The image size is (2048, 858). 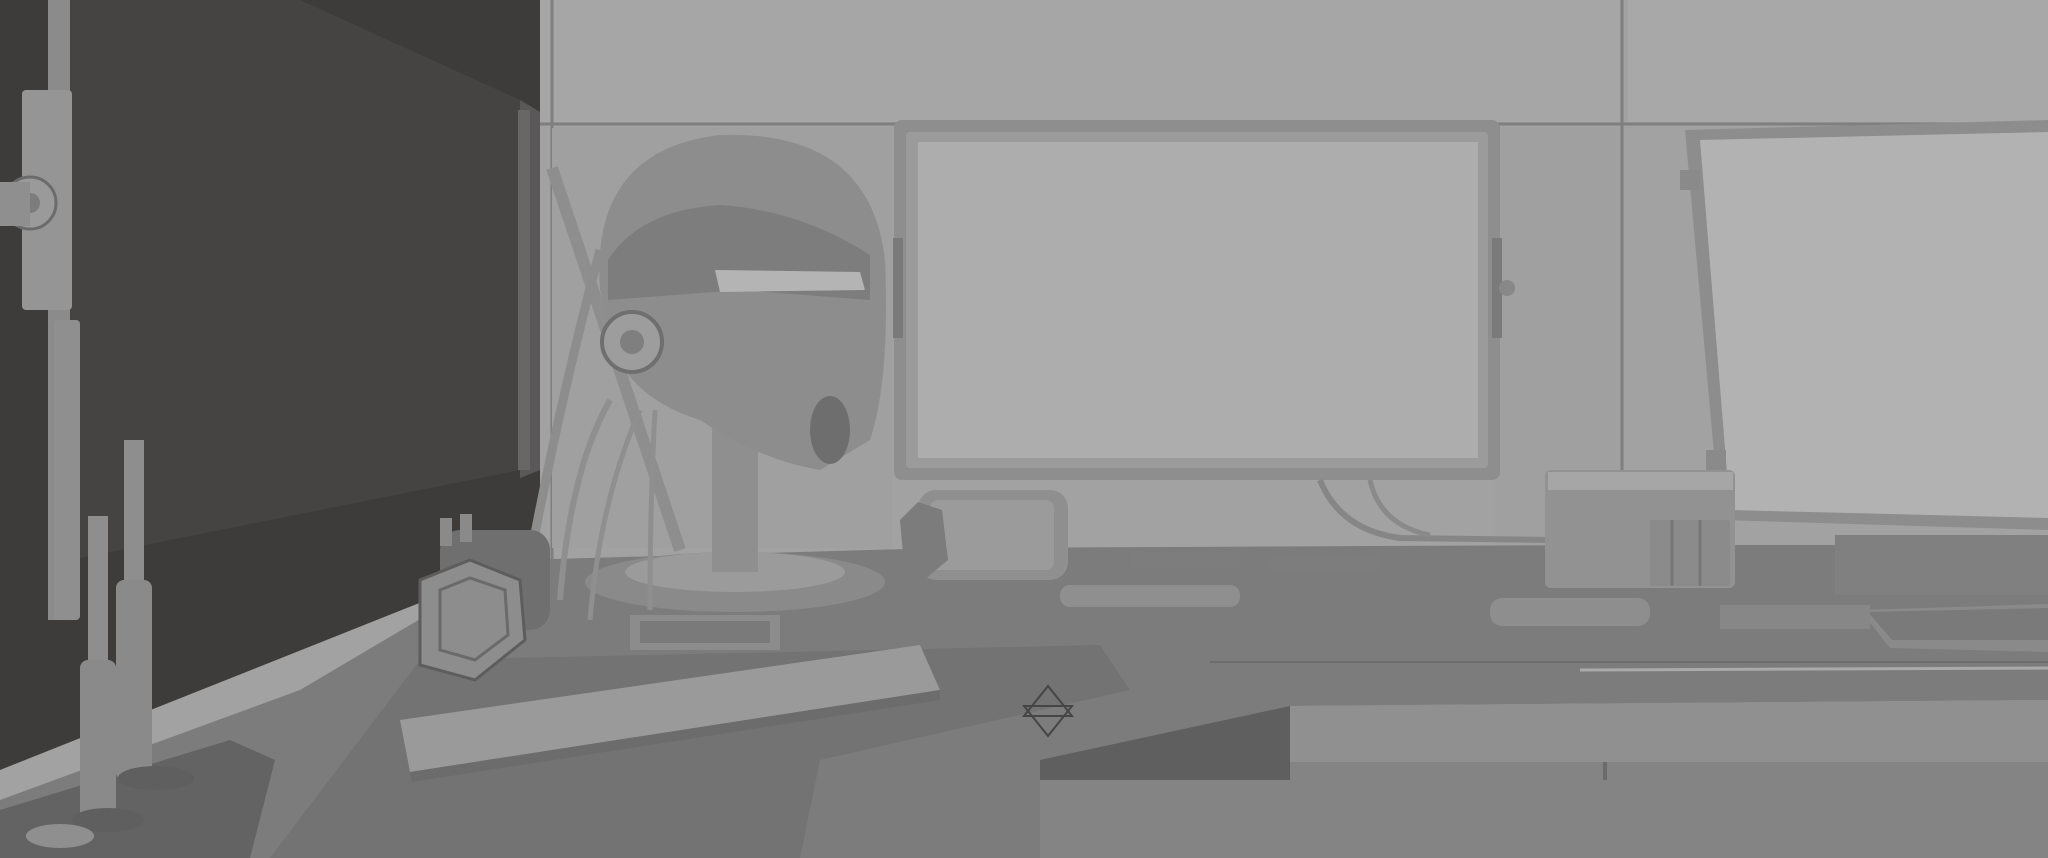 I want to click on power-box, so click(x=1640, y=529).